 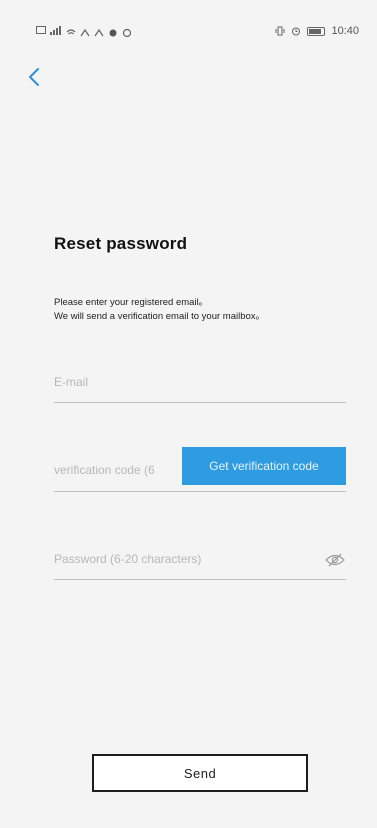 I want to click on page-title: Reset password, so click(x=121, y=243).